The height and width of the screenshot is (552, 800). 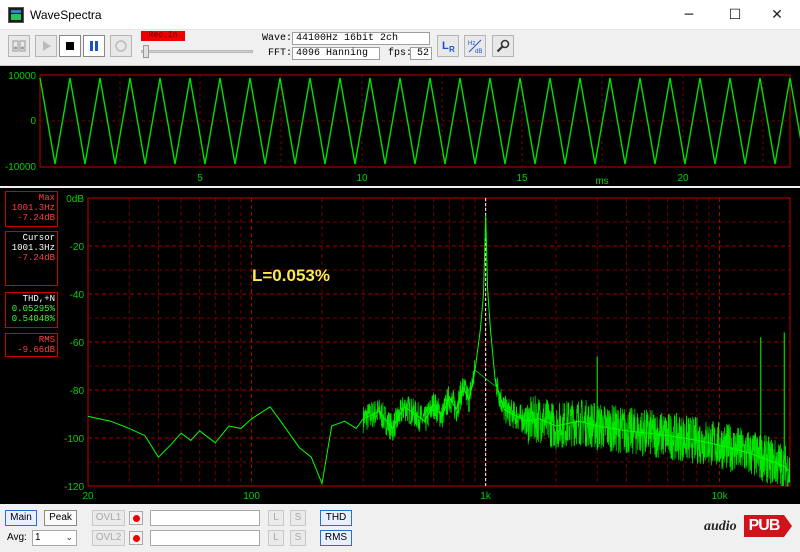 What do you see at coordinates (522, 178) in the screenshot?
I see `wave-x-tick: 15` at bounding box center [522, 178].